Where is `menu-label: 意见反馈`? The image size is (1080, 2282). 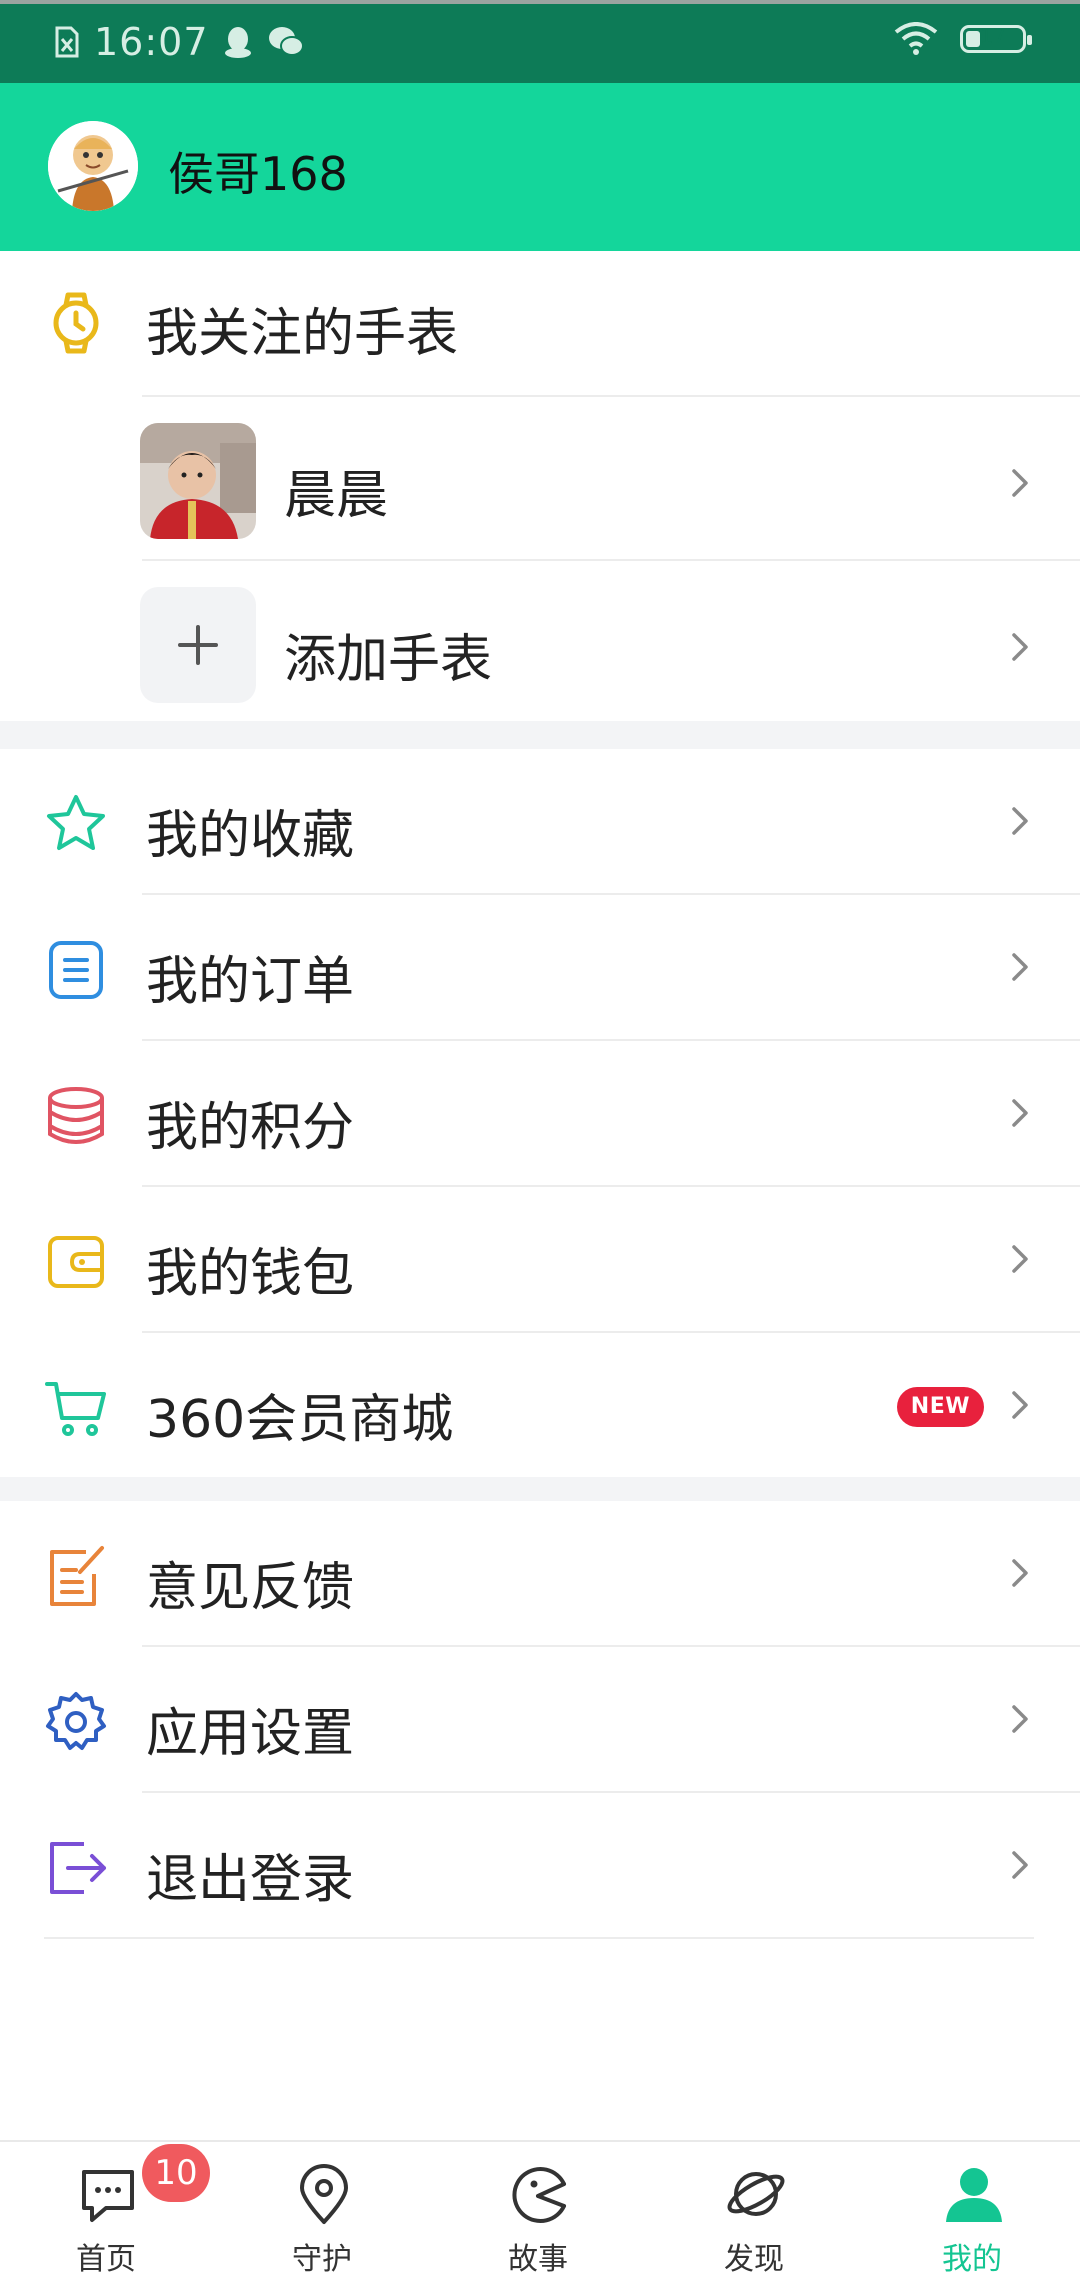 menu-label: 意见反馈 is located at coordinates (250, 1588).